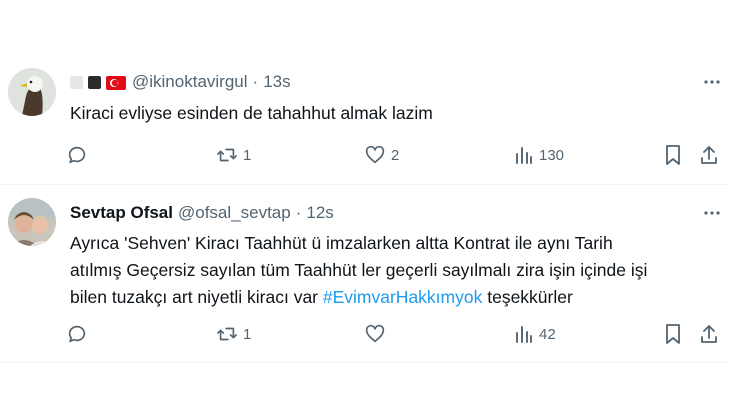  I want to click on like-count: 2, so click(395, 155).